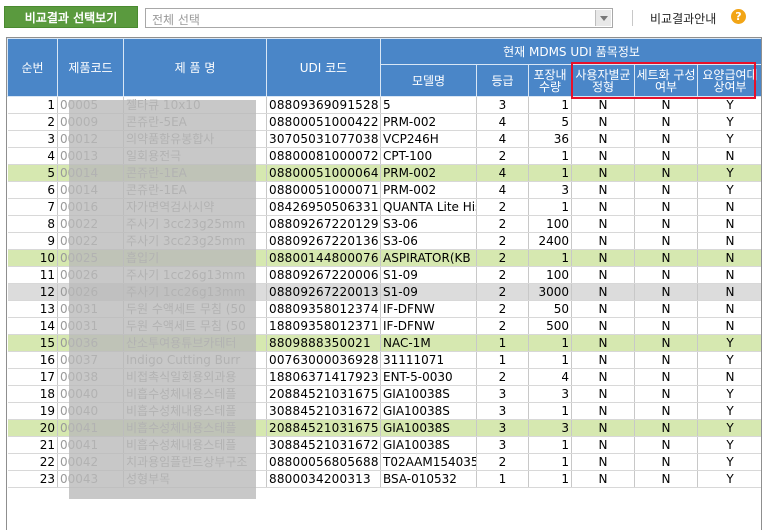  I want to click on cell-pack-qty: 36, so click(550, 139).